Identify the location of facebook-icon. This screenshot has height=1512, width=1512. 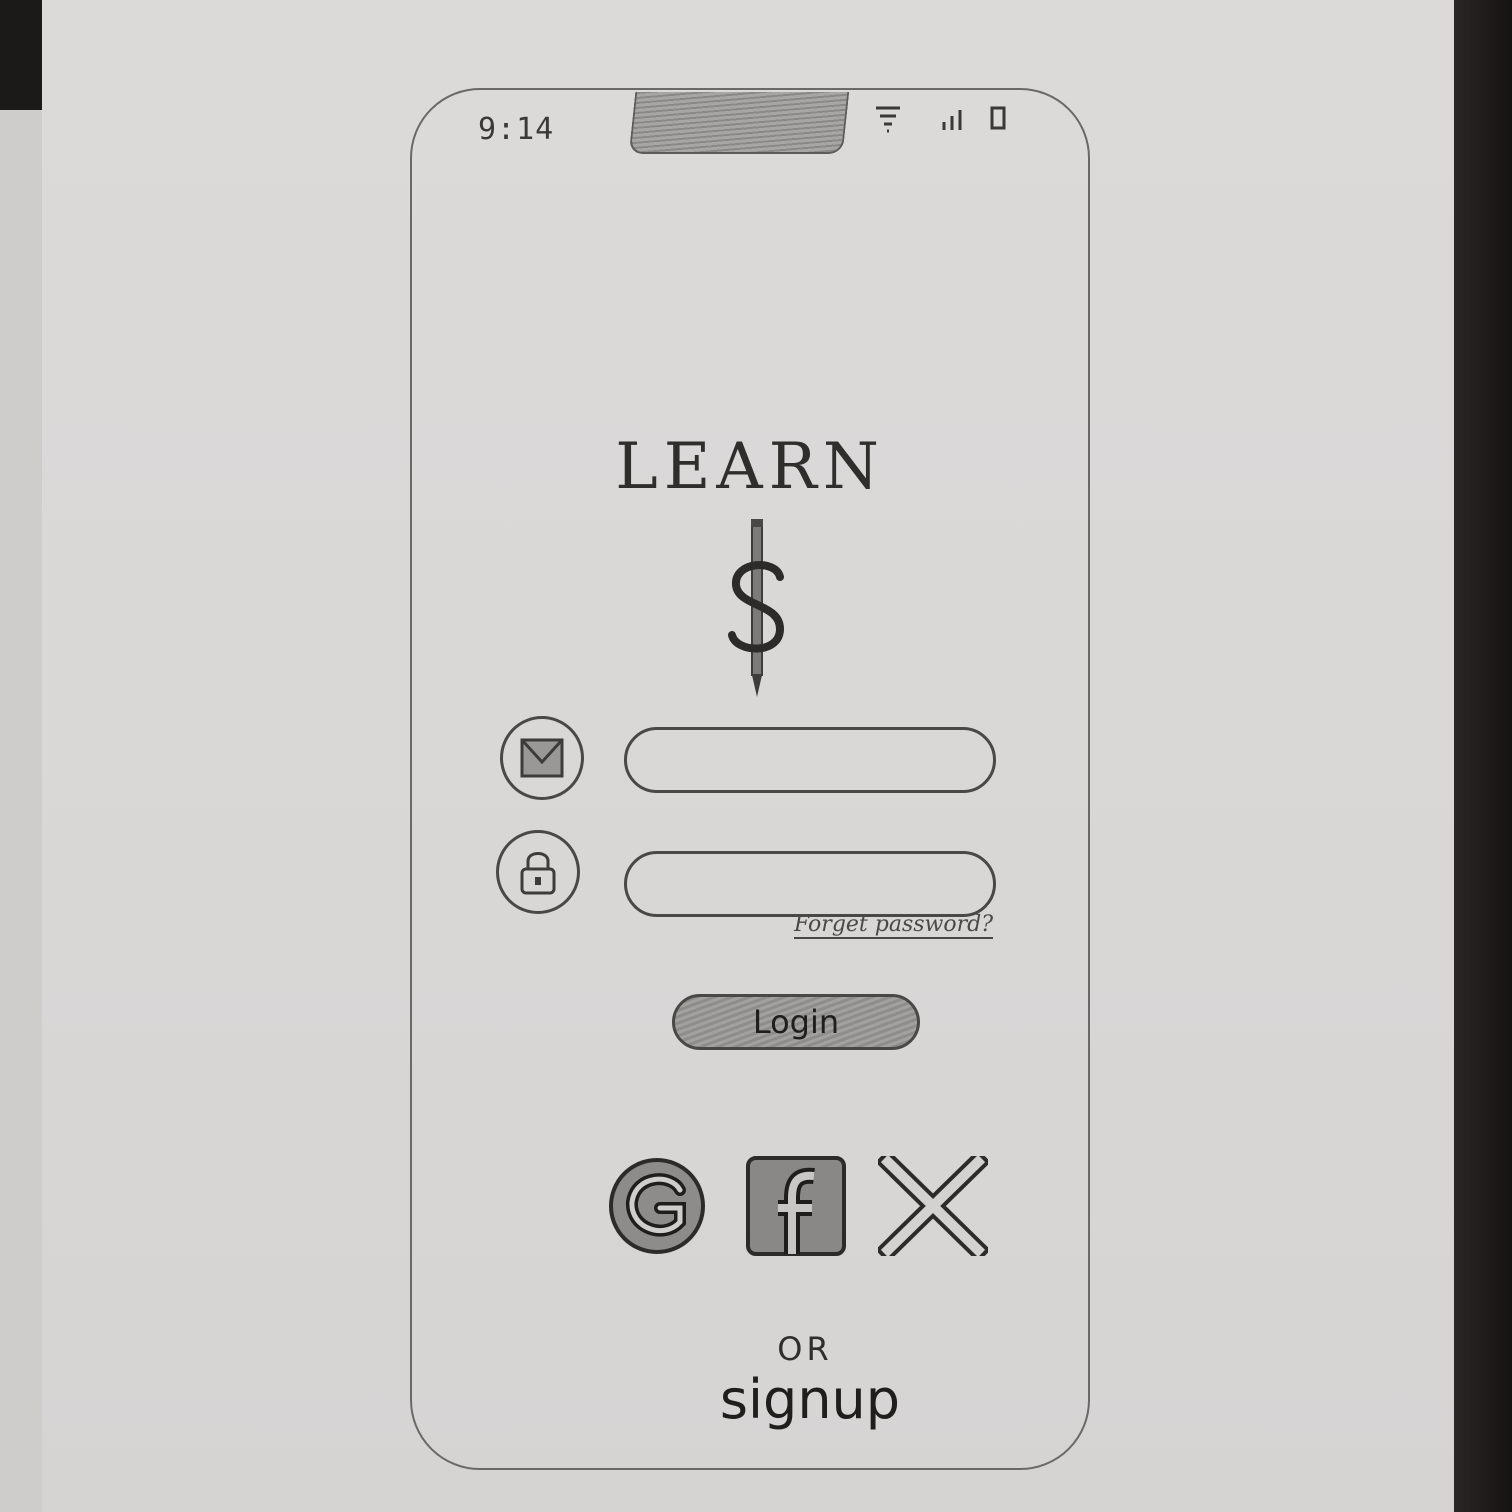
(799, 1206).